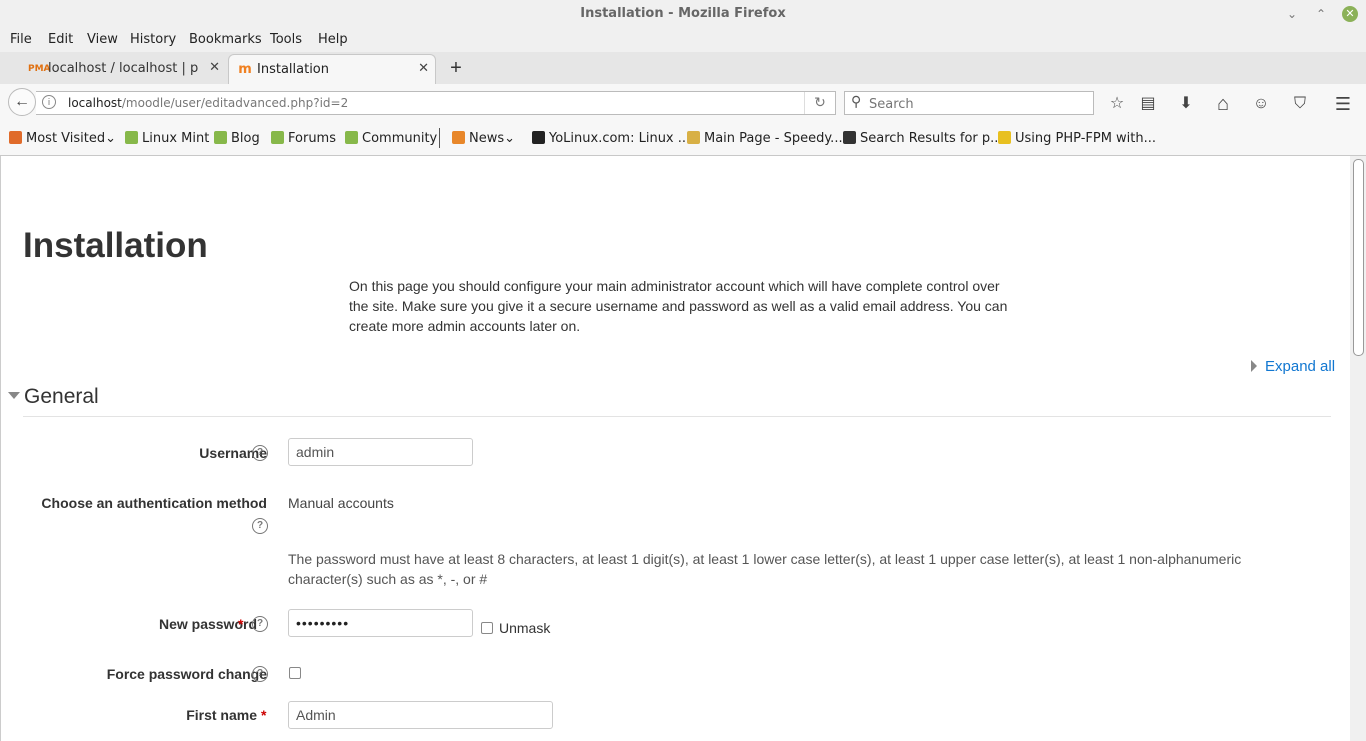 This screenshot has height=741, width=1366. Describe the element at coordinates (1343, 104) in the screenshot. I see `hamburger-menu-icon: ☰` at that location.